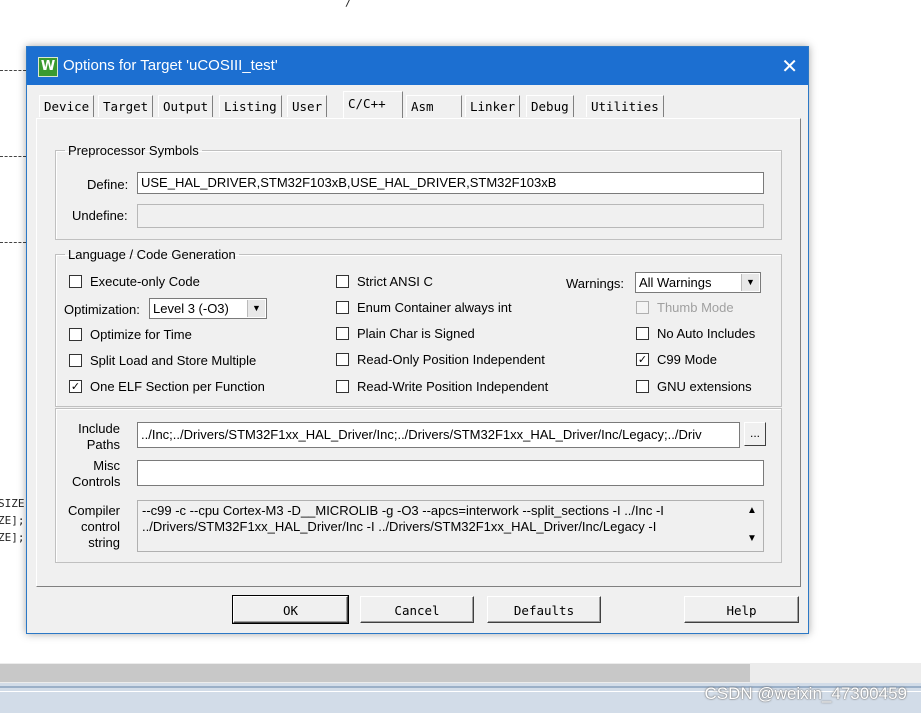 This screenshot has height=713, width=921. I want to click on close-icon: ✕, so click(789, 66).